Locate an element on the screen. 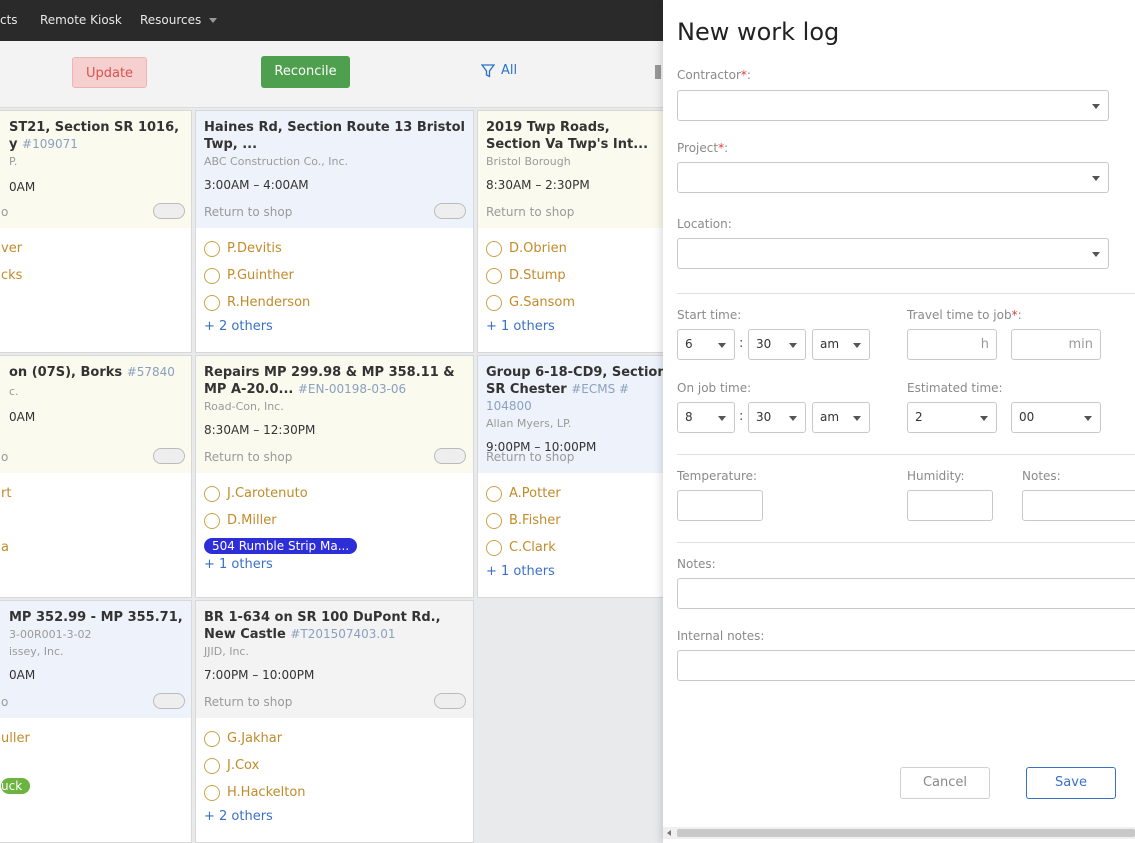 This screenshot has height=843, width=1135. crew-member: D.Stump is located at coordinates (530, 275).